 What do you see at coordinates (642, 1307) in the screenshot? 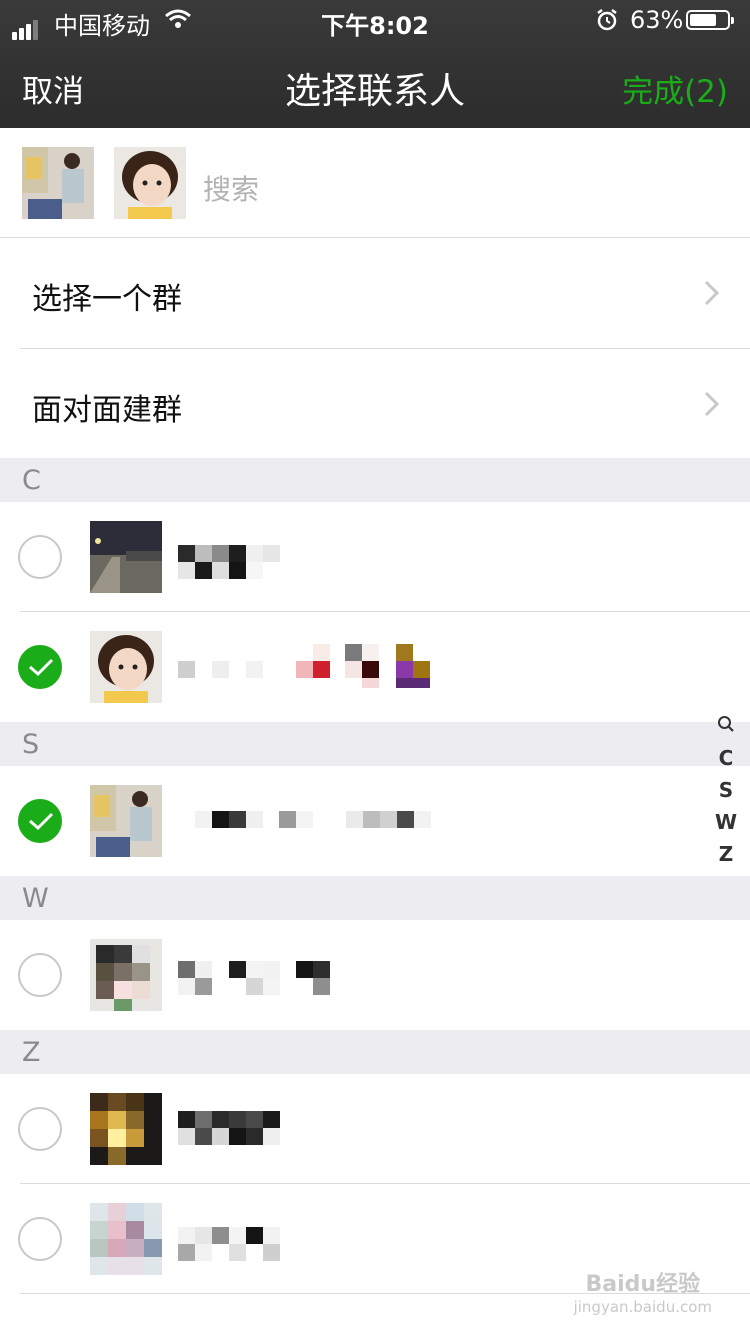
I see `watermark-sub: jingyan.baidu.com` at bounding box center [642, 1307].